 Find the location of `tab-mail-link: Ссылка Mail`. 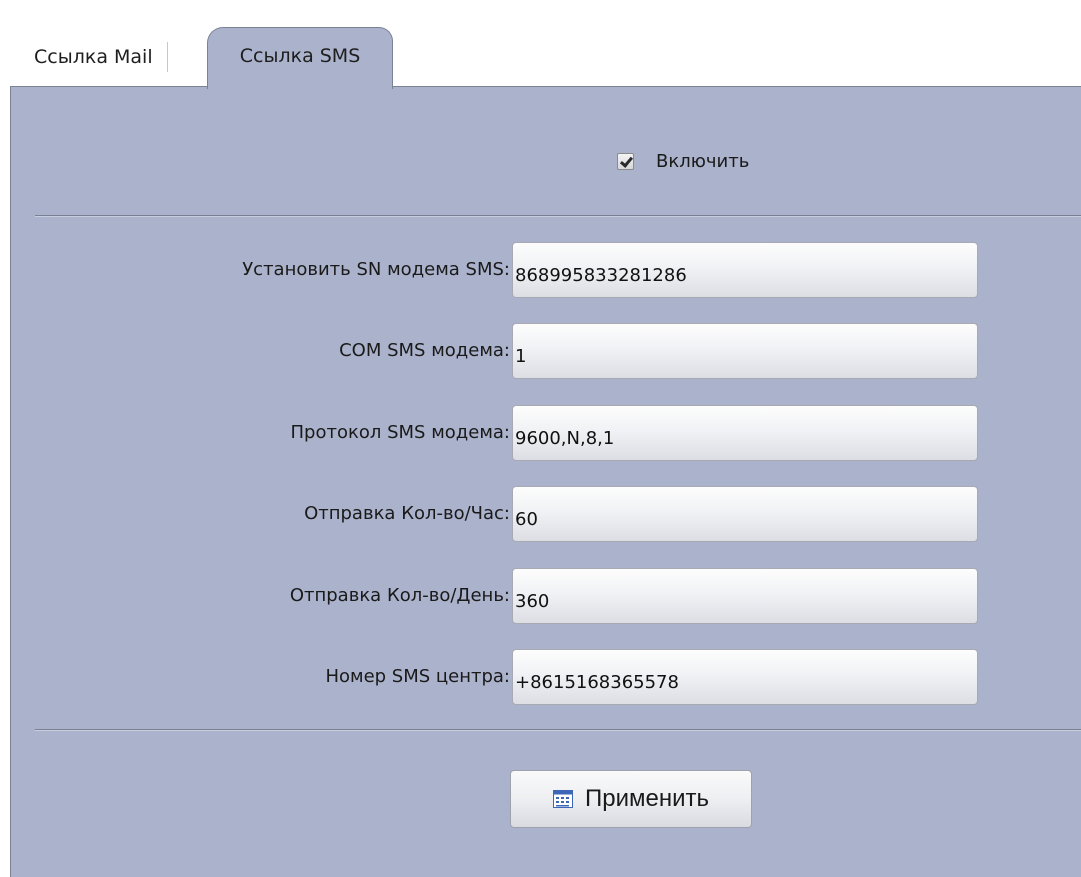

tab-mail-link: Ссылка Mail is located at coordinates (94, 57).